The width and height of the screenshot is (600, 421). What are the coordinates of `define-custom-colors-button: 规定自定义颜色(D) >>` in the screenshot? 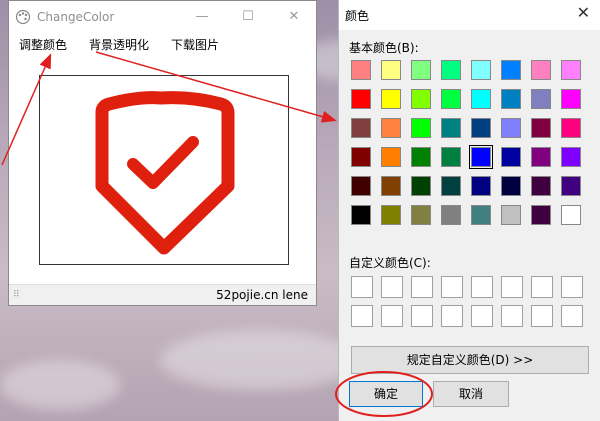 It's located at (470, 360).